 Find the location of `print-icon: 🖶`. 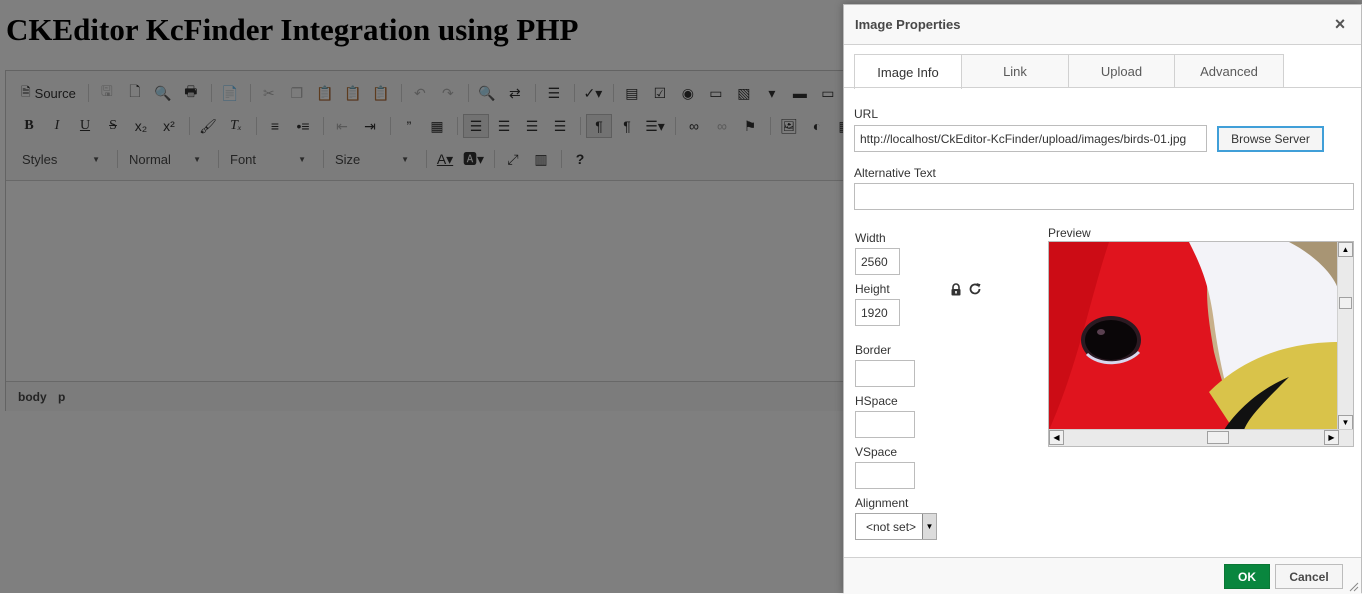

print-icon: 🖶 is located at coordinates (191, 93).